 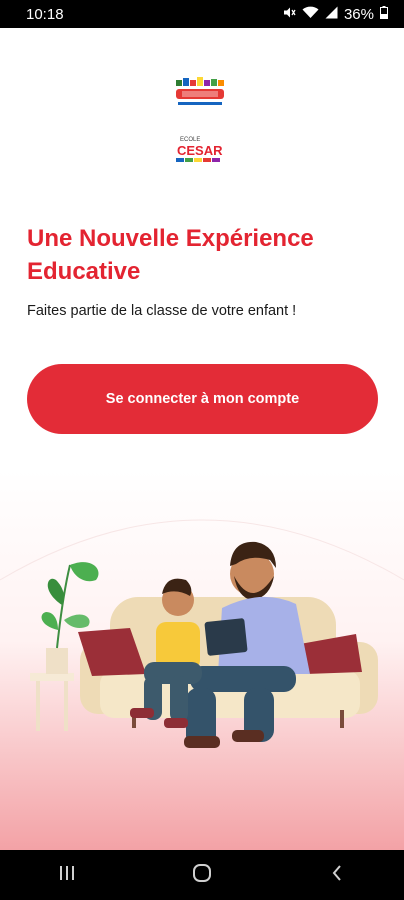 I want to click on home-button, so click(x=202, y=875).